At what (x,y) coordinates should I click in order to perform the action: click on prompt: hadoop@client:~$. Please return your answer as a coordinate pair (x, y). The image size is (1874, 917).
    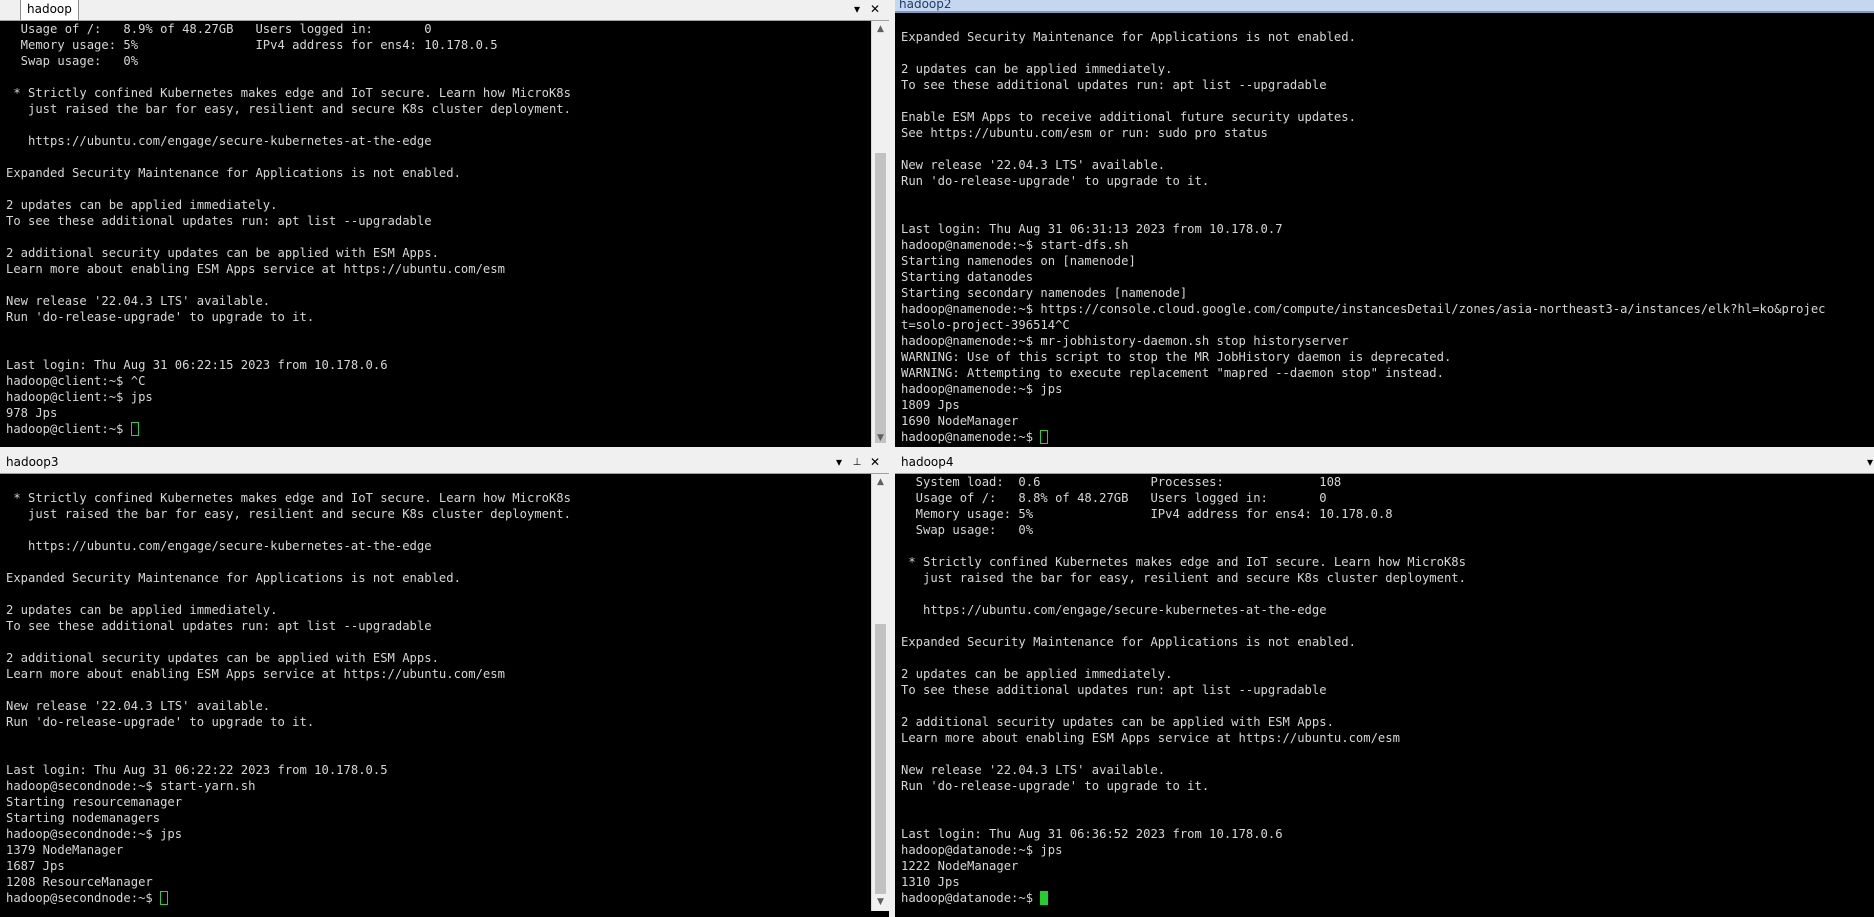
    Looking at the image, I should click on (68, 429).